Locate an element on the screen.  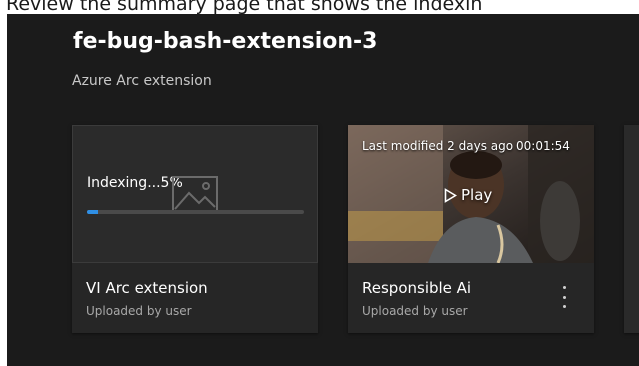
more-options-button is located at coordinates (564, 297).